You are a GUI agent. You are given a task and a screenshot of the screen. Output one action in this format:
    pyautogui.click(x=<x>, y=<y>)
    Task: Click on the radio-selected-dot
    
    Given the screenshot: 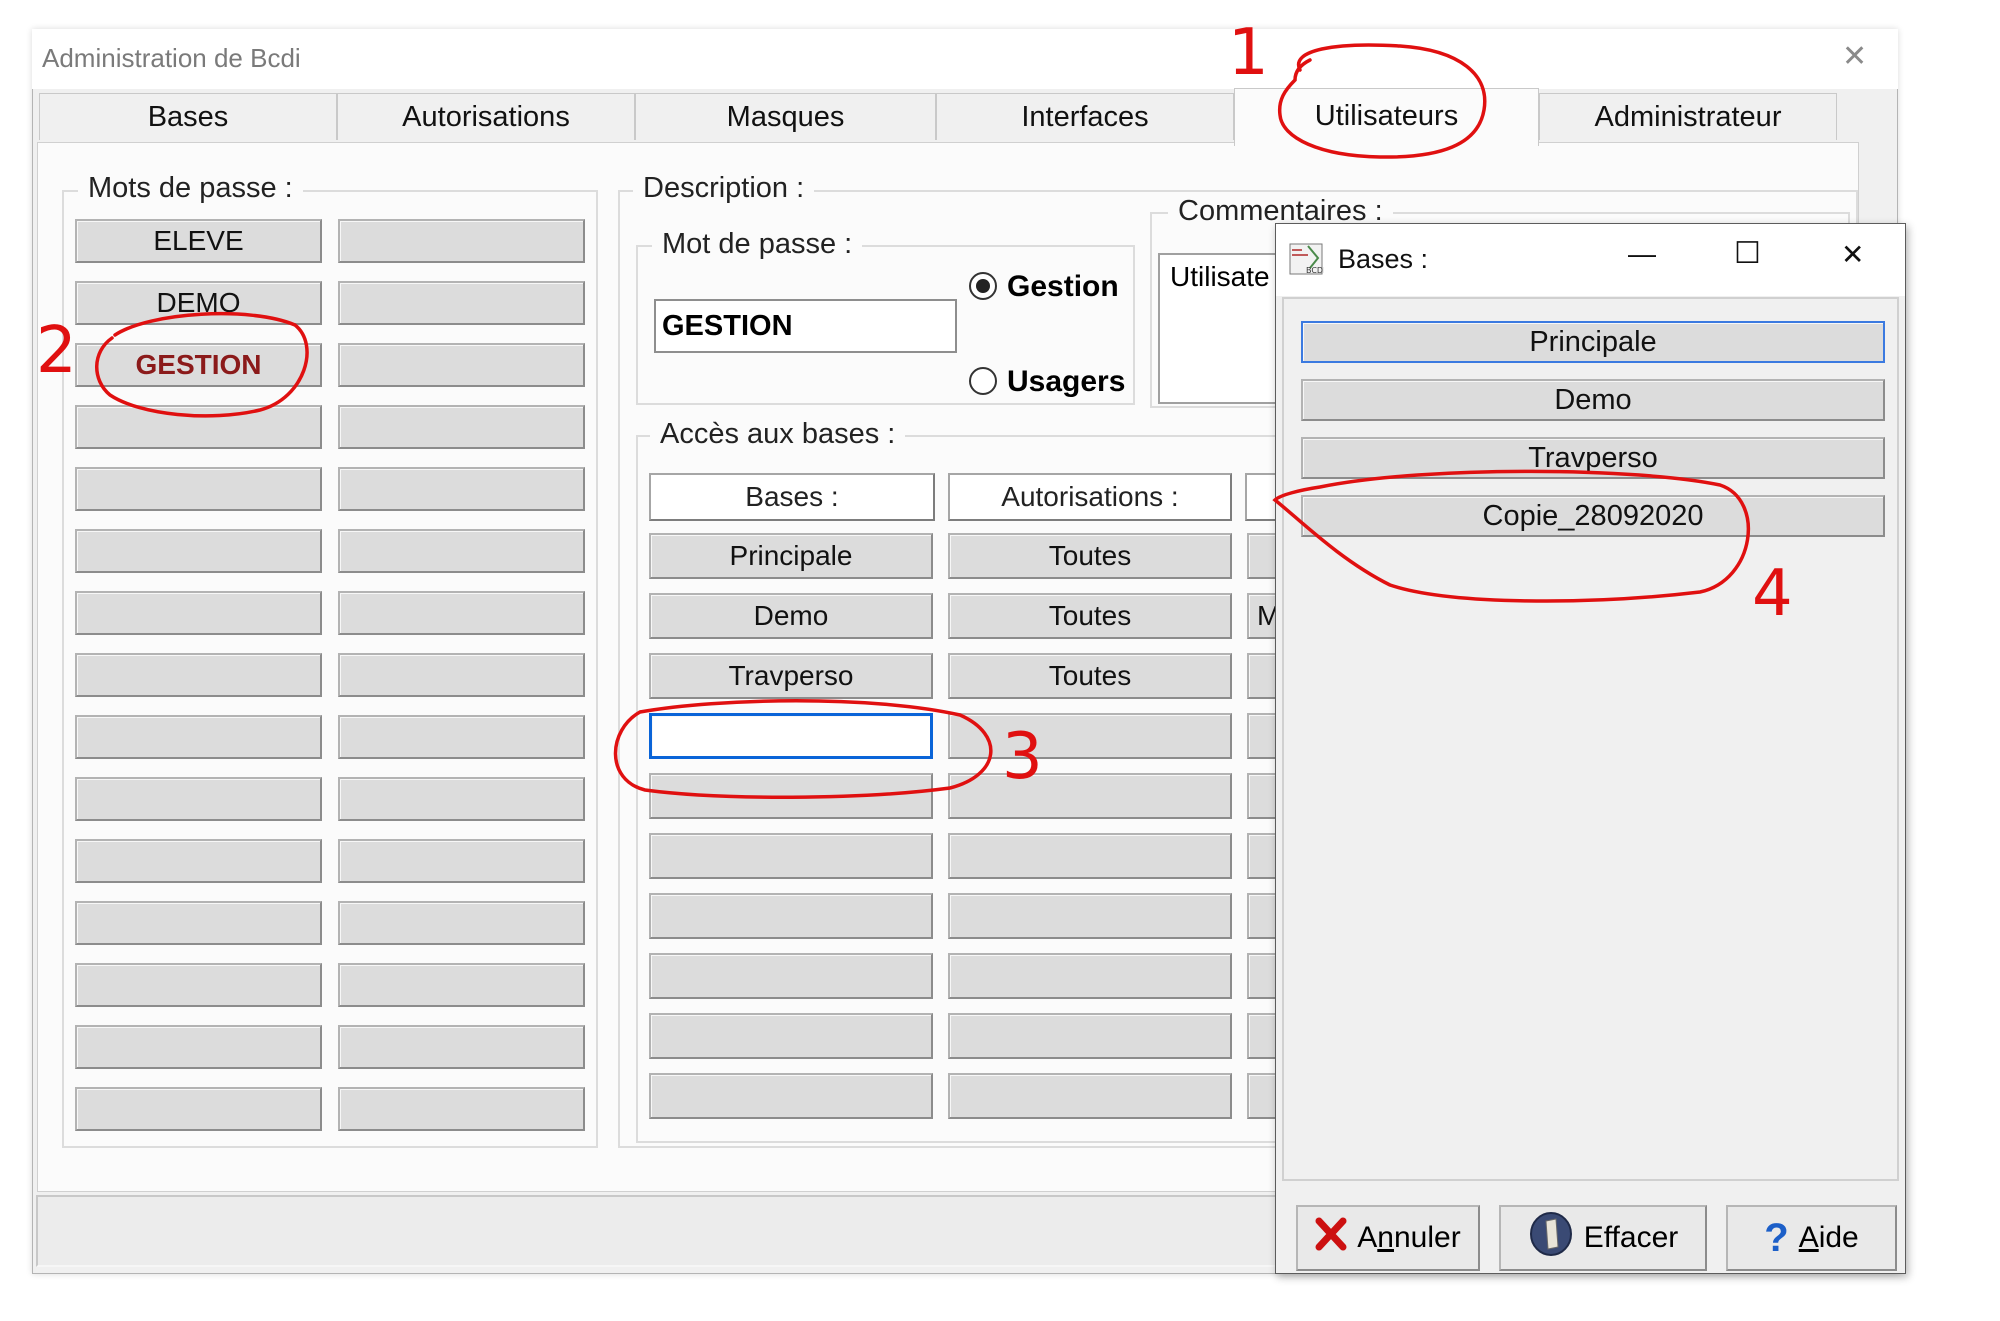 What is the action you would take?
    pyautogui.click(x=983, y=286)
    